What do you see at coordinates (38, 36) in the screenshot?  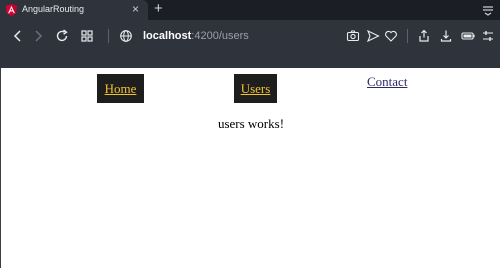 I see `forward-icon` at bounding box center [38, 36].